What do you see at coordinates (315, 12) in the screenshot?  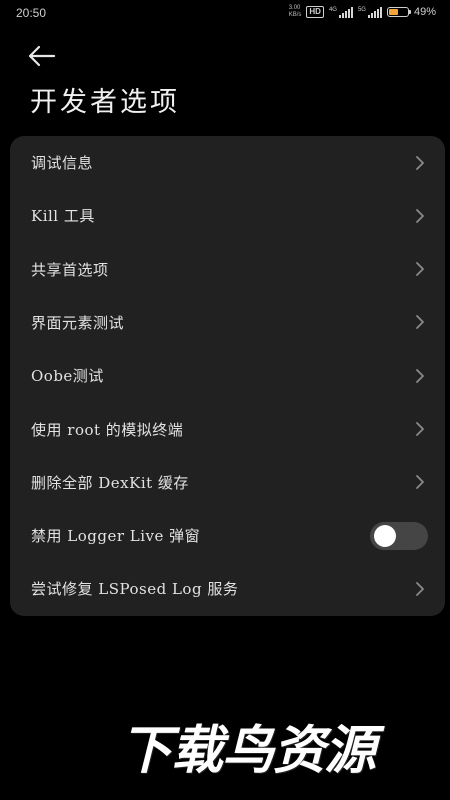 I see `hd-badge: HD` at bounding box center [315, 12].